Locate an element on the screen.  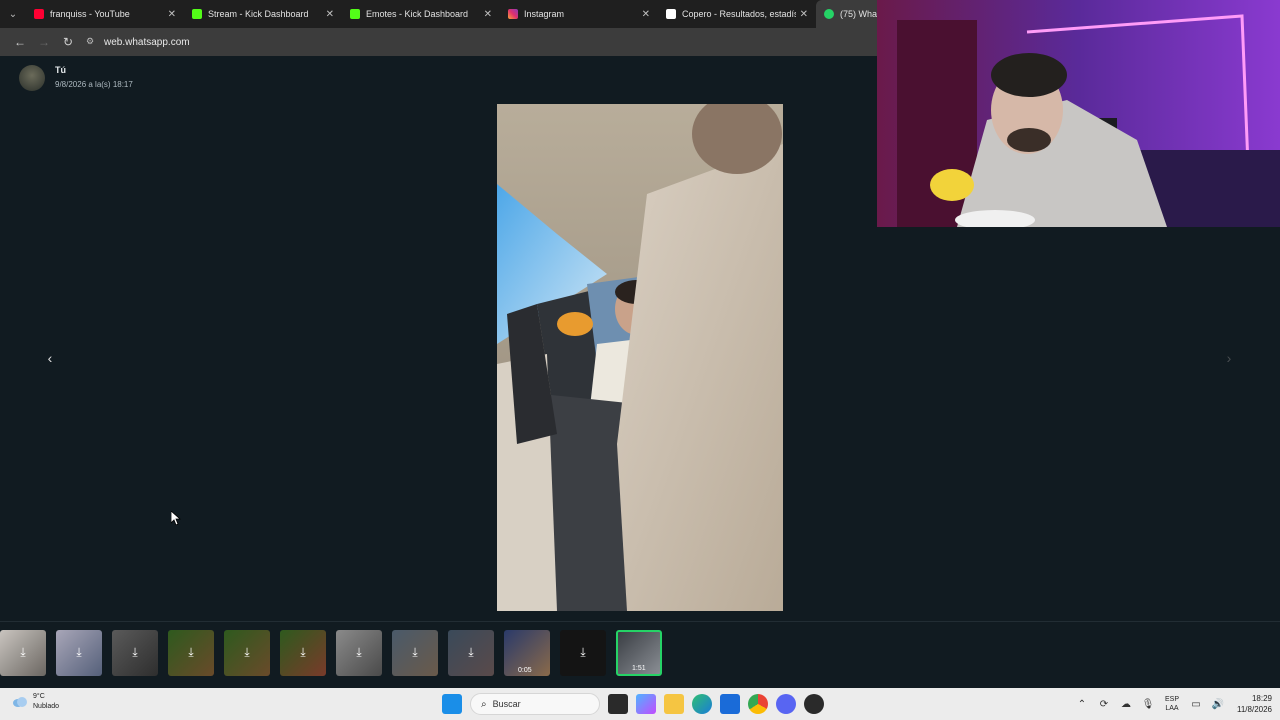
language-indicator: ESP LAA is located at coordinates (1172, 704).